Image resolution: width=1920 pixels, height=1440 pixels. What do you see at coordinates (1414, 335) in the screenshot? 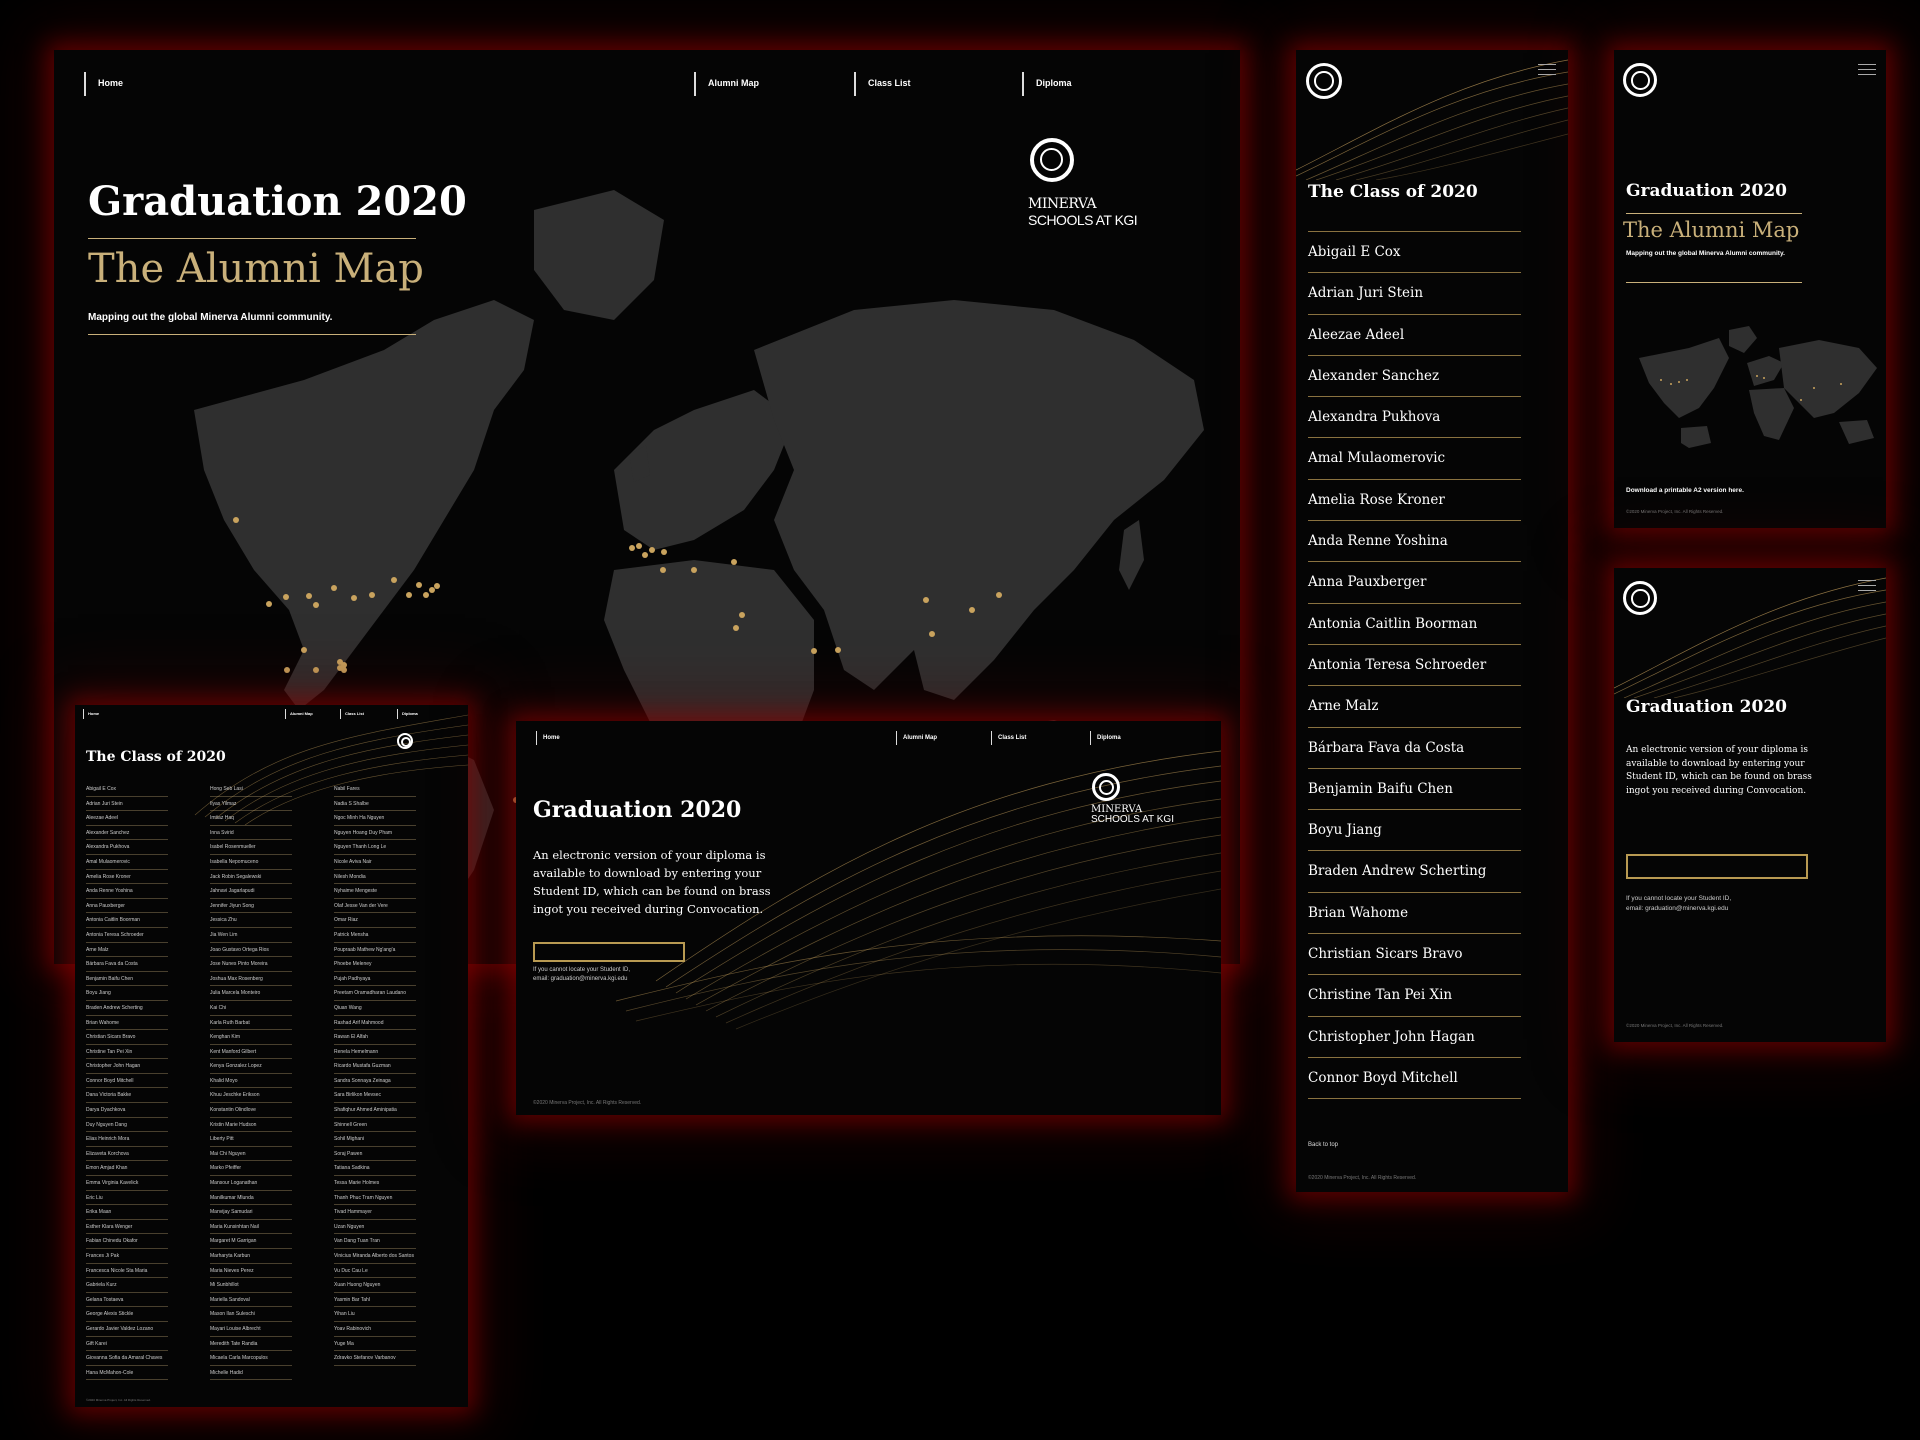
I see `name-list-item: Aleezae Adeel` at bounding box center [1414, 335].